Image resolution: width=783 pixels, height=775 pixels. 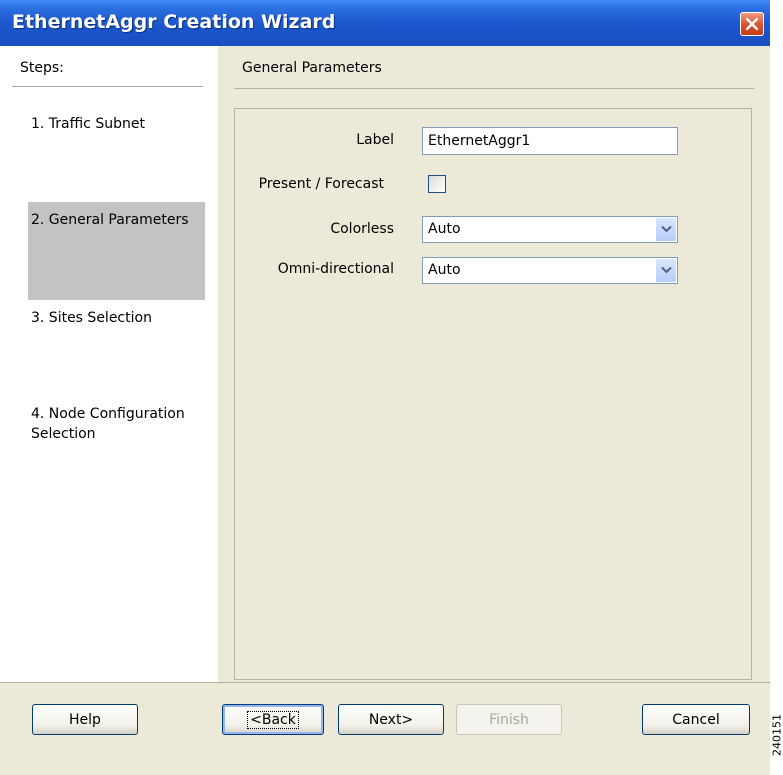 What do you see at coordinates (108, 424) in the screenshot?
I see `step-label: 4. Node Configuration Selection` at bounding box center [108, 424].